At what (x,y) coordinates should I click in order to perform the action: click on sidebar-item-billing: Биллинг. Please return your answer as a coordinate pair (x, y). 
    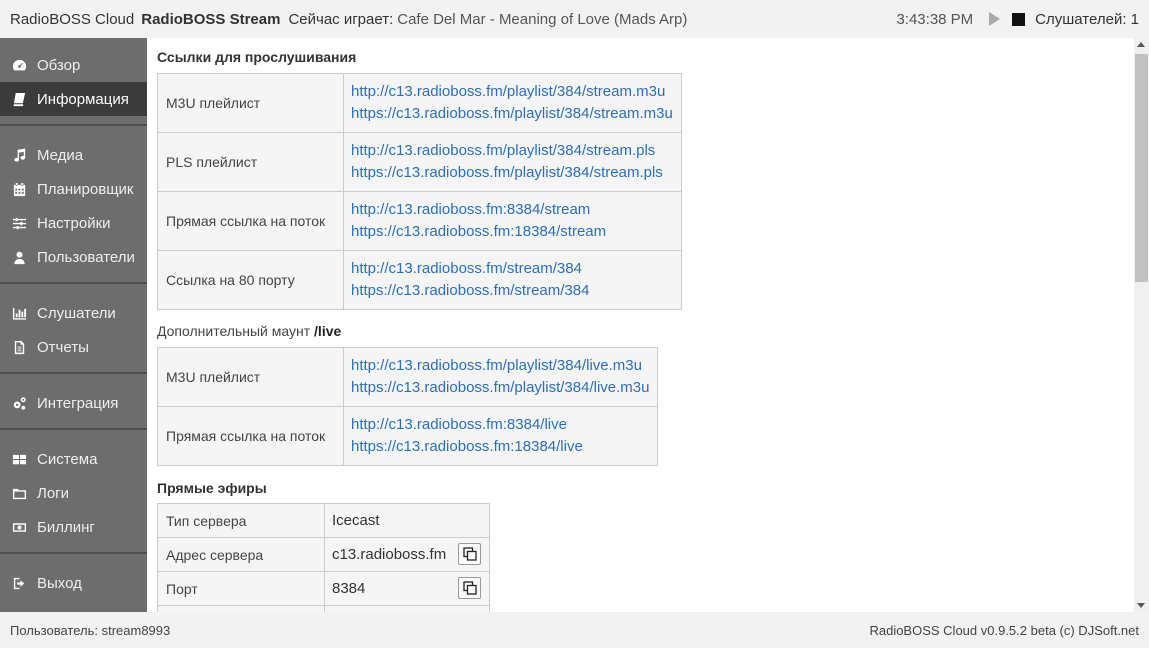
    Looking at the image, I should click on (73, 527).